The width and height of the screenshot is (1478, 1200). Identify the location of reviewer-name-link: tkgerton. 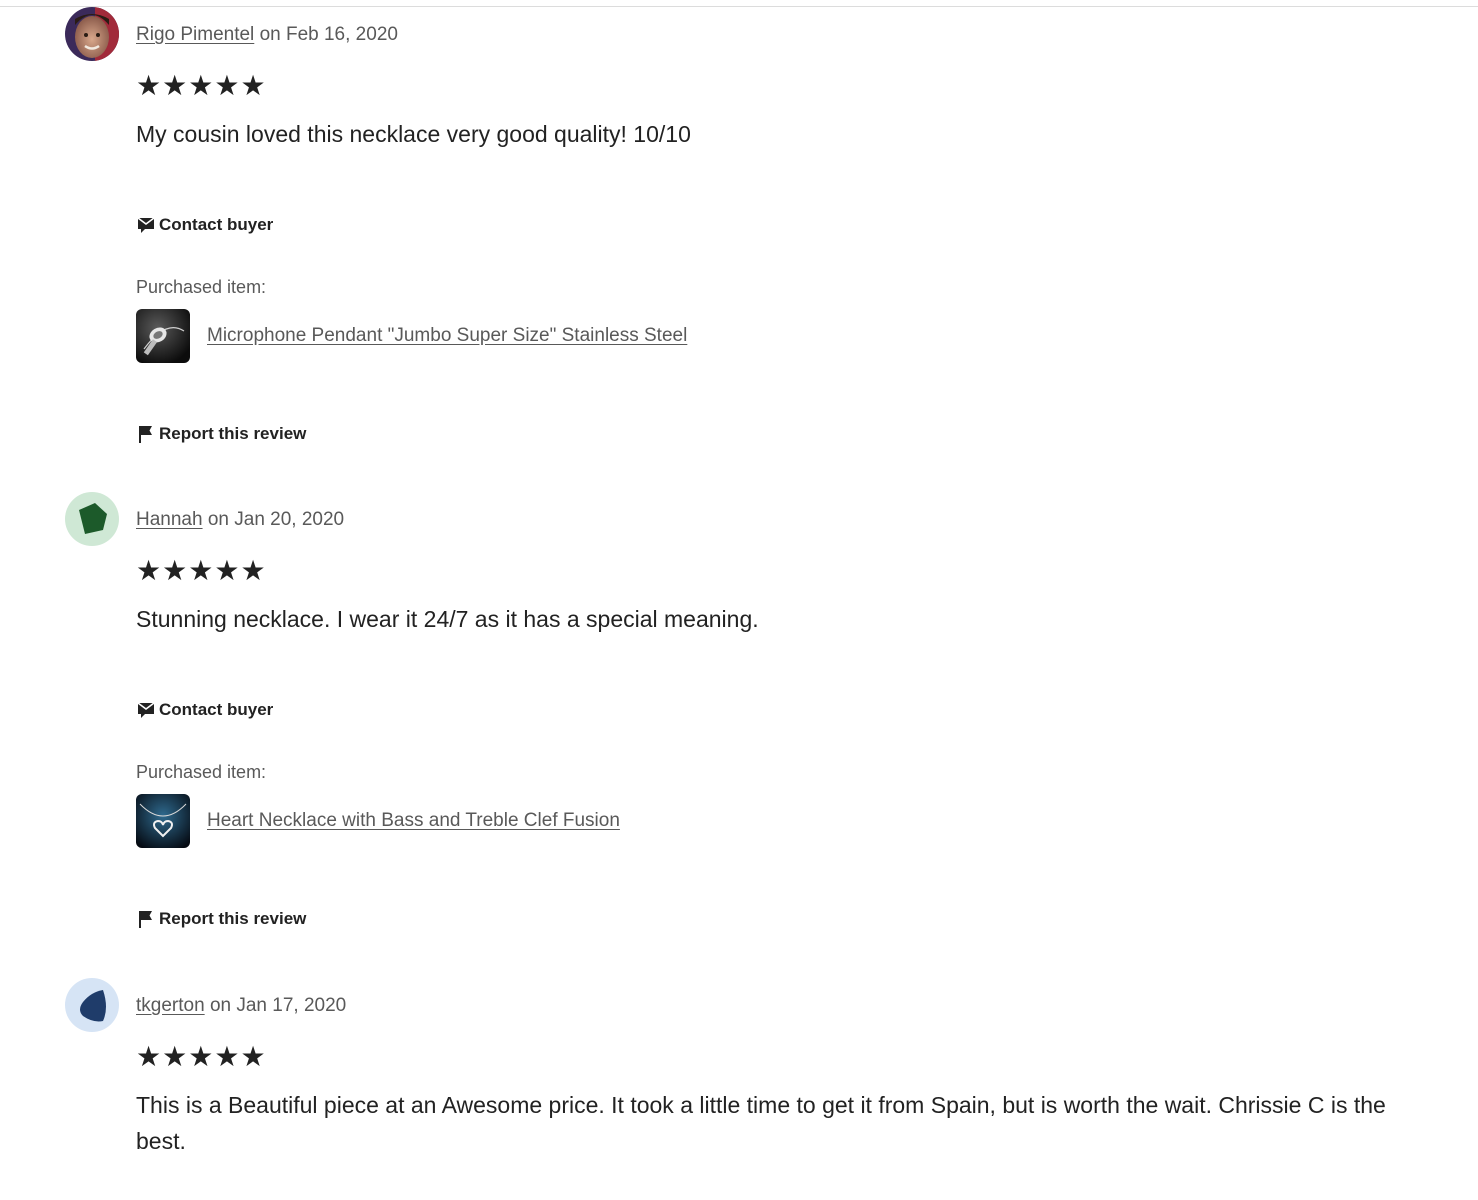
(170, 1005).